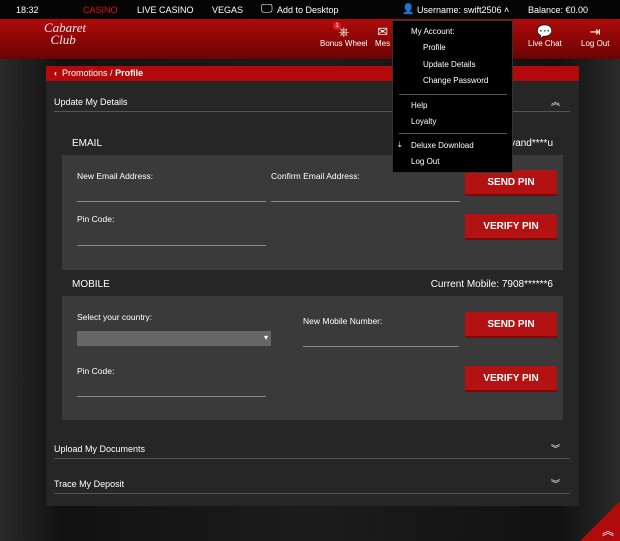 The image size is (620, 541). I want to click on bonus-badge: 1, so click(337, 26).